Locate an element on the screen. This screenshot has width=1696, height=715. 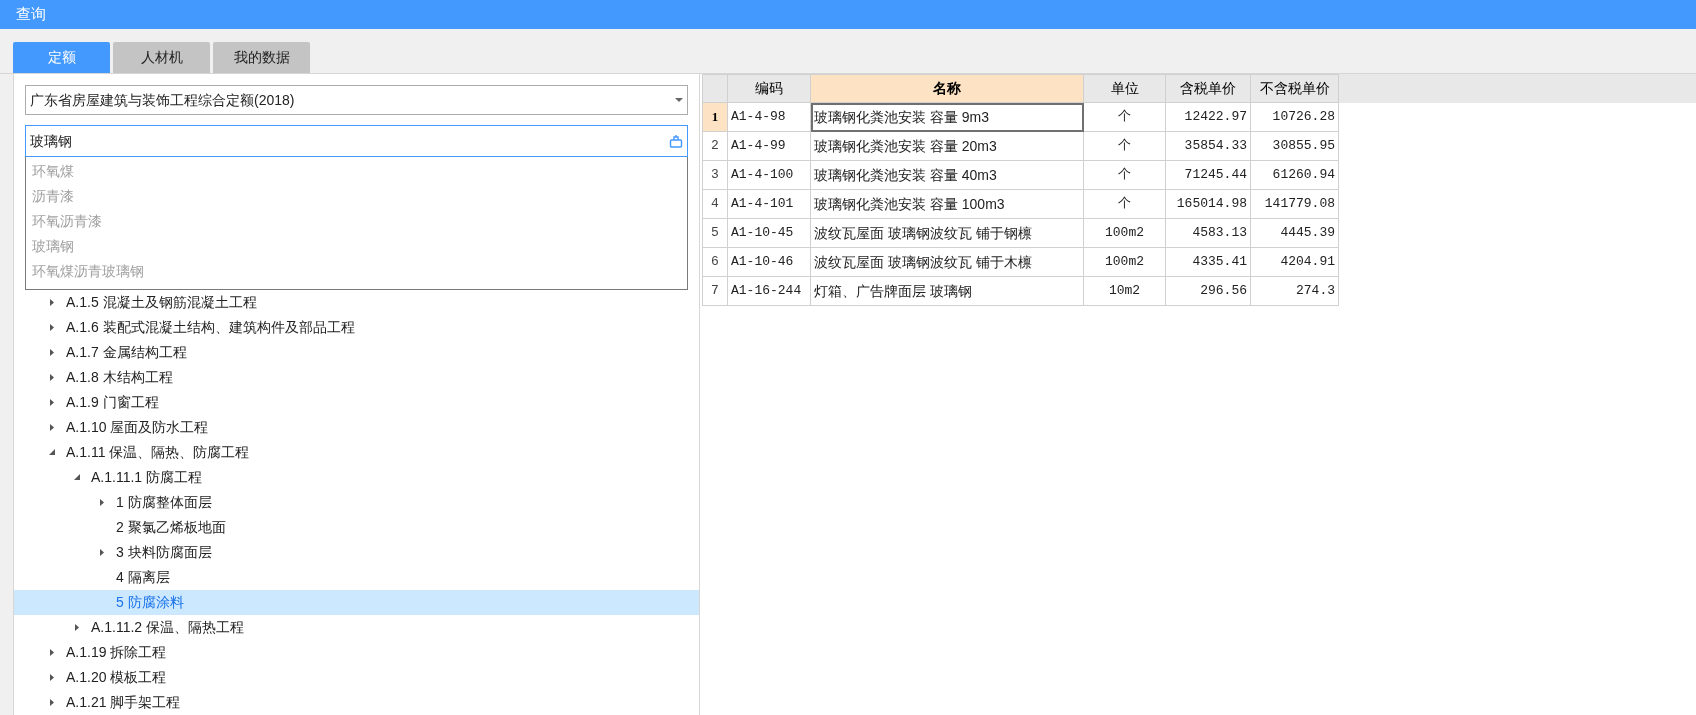
tree-item: A.1.11 保温、隔热、防腐工程 is located at coordinates (356, 452).